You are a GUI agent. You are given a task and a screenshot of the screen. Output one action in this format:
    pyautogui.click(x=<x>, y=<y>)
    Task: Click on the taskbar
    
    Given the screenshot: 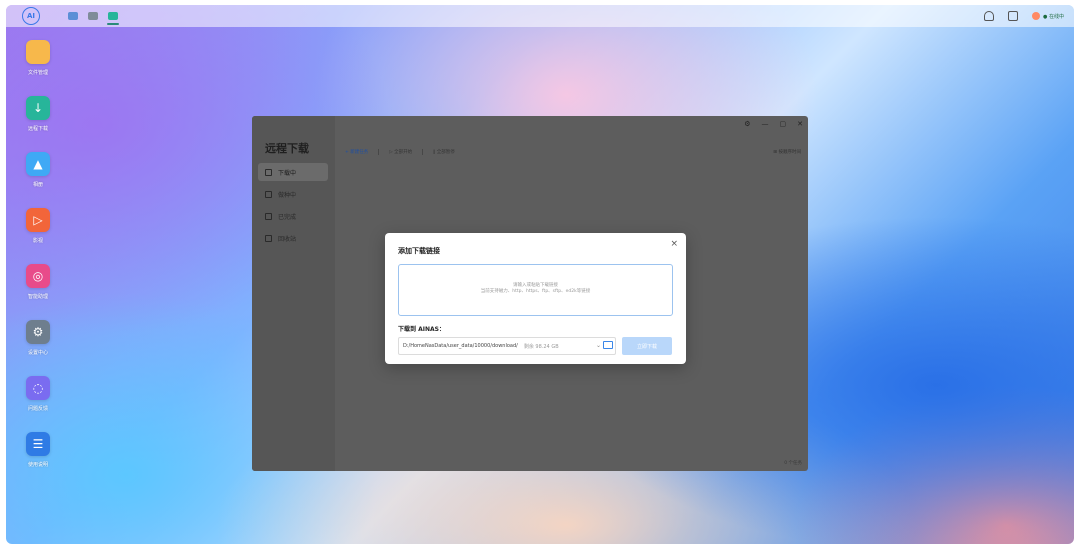 What is the action you would take?
    pyautogui.click(x=93, y=18)
    